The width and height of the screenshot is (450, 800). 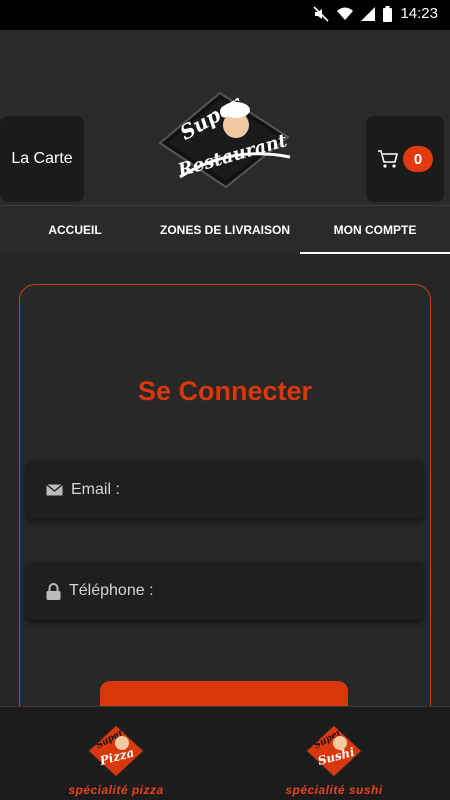 What do you see at coordinates (388, 159) in the screenshot?
I see `cart-icon` at bounding box center [388, 159].